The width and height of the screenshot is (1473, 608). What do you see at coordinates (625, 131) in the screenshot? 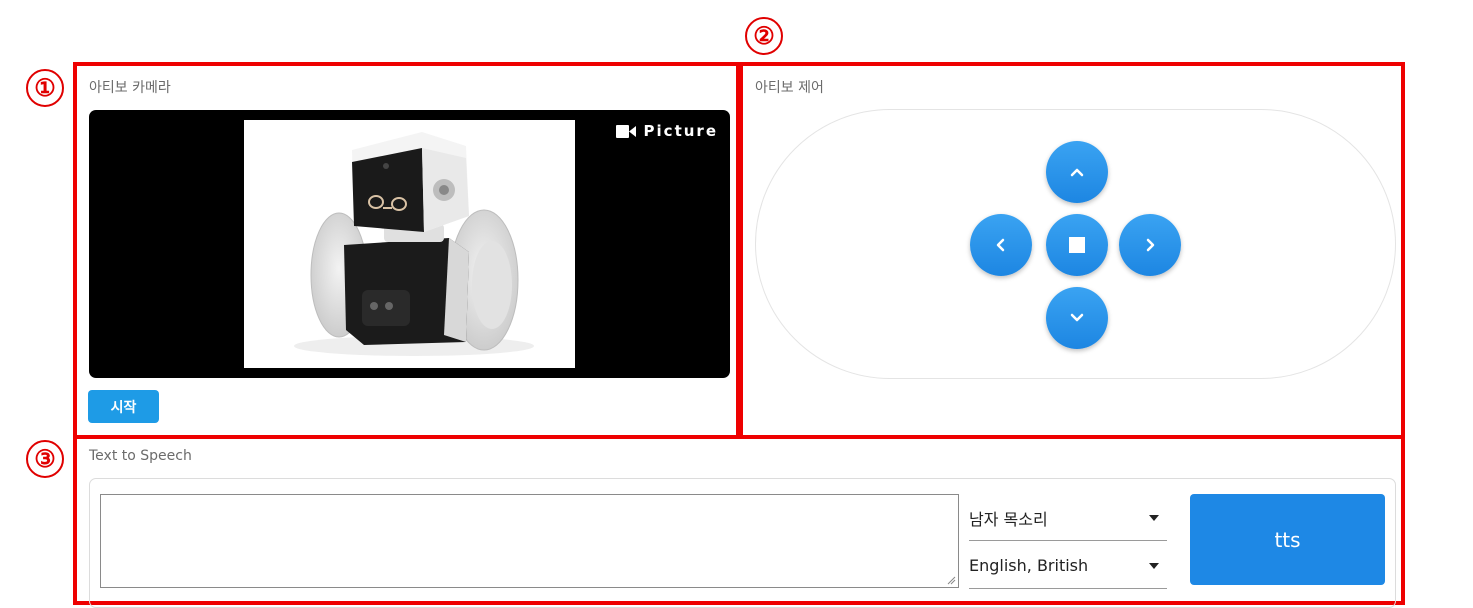
I see `video-camera-icon` at bounding box center [625, 131].